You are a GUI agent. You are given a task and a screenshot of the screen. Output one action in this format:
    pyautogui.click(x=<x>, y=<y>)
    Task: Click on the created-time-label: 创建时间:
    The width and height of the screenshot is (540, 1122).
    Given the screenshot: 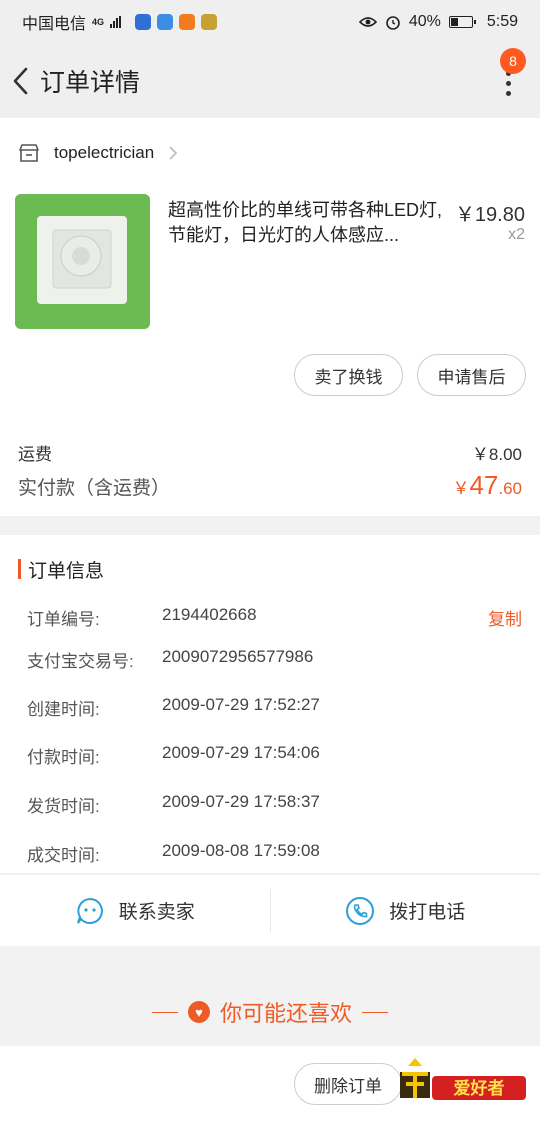 What is the action you would take?
    pyautogui.click(x=63, y=709)
    